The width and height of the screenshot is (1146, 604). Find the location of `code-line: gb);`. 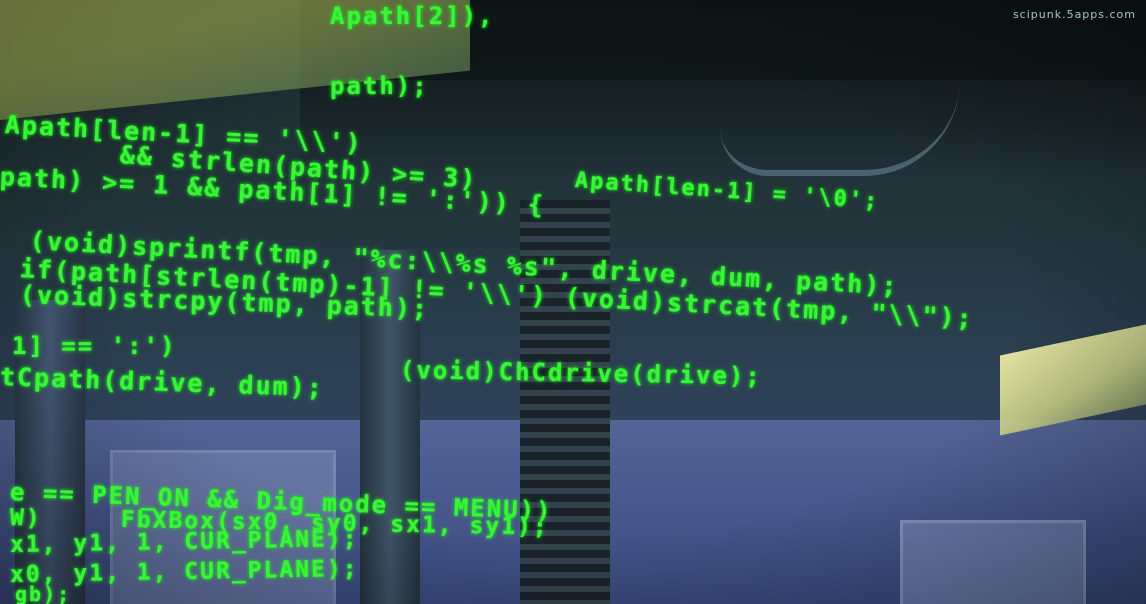

code-line: gb); is located at coordinates (43, 593).